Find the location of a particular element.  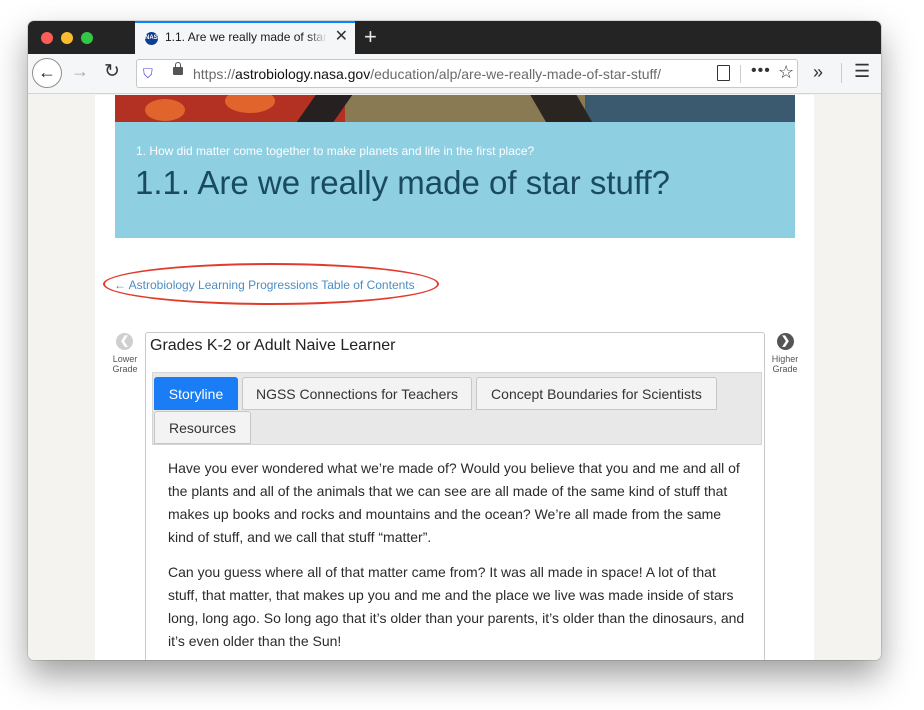

back-arrow-icon: ← is located at coordinates (47, 73).